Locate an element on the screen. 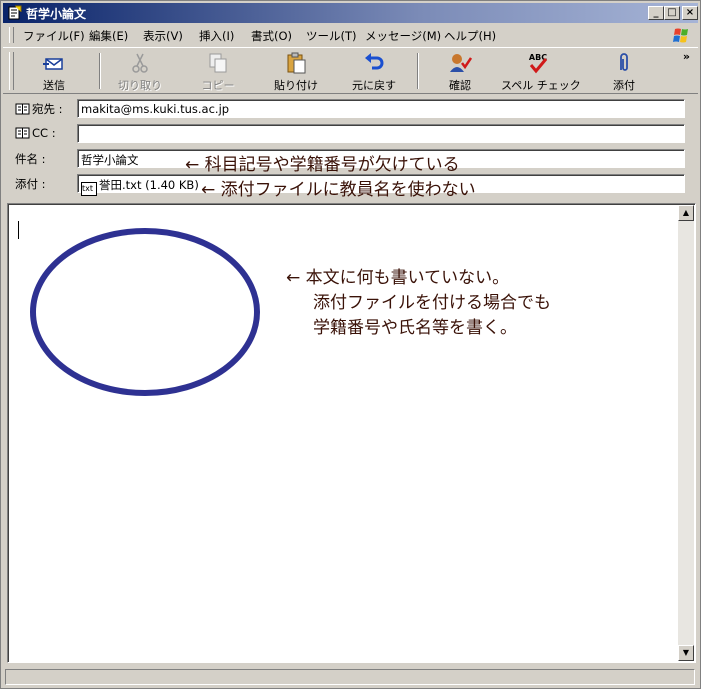 This screenshot has height=689, width=701. to-label: 宛先 : is located at coordinates (39, 109).